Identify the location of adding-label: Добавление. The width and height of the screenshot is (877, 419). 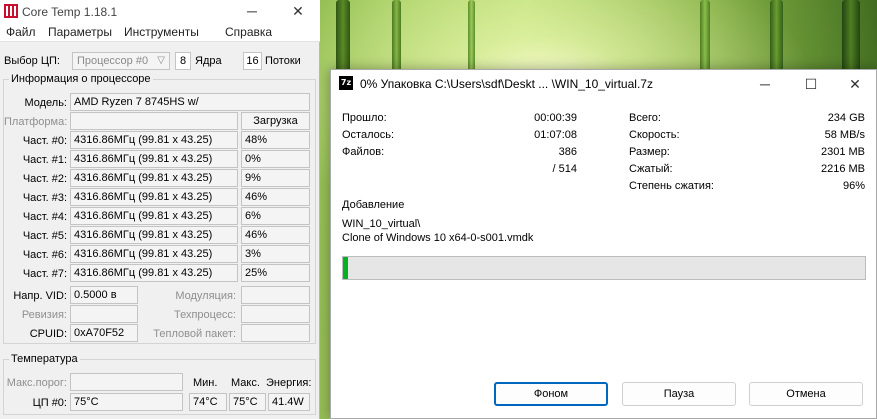
(373, 205).